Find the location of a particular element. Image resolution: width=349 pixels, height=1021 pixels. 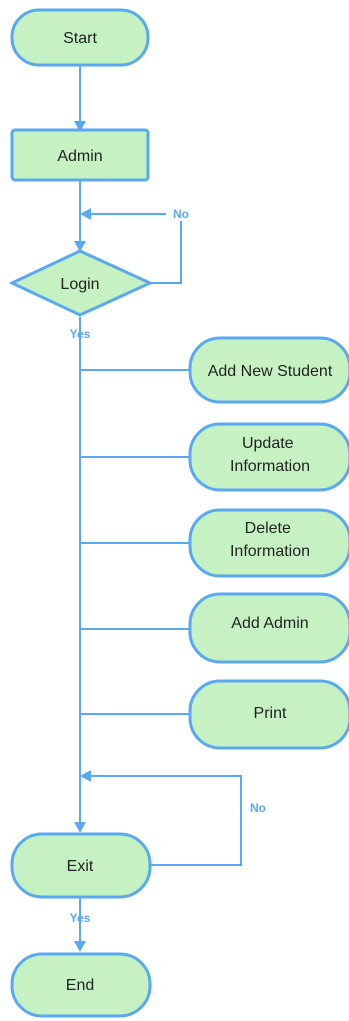

arrow-exit-end is located at coordinates (80, 946).